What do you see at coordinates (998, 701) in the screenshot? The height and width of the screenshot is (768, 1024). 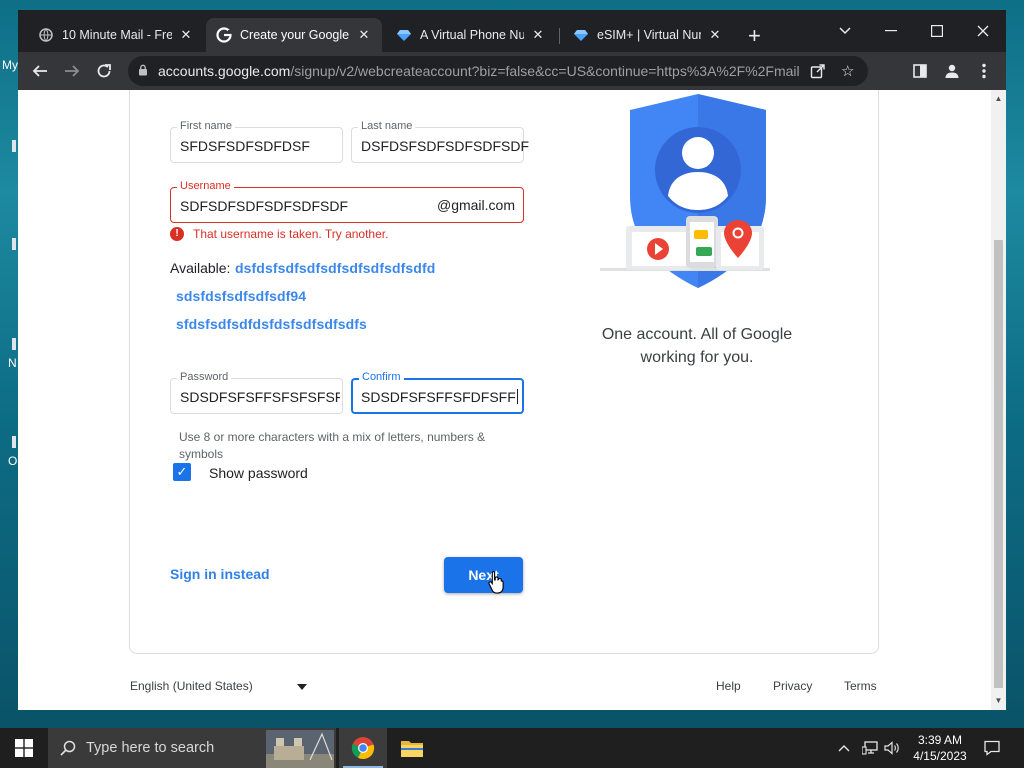 I see `scroll-down-arrow-icon: ▼` at bounding box center [998, 701].